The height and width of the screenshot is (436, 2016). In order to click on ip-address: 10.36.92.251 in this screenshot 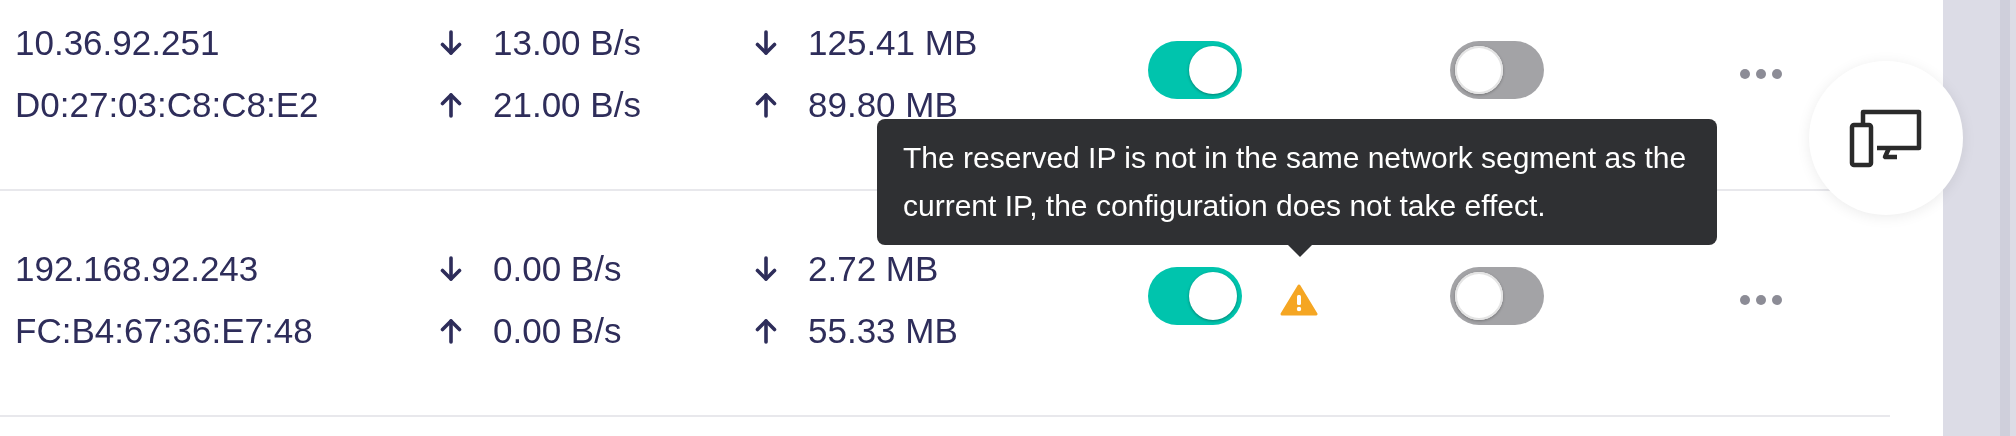, I will do `click(118, 43)`.